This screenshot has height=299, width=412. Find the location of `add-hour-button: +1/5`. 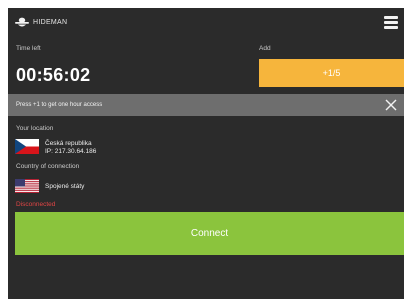

add-hour-button: +1/5 is located at coordinates (331, 73).